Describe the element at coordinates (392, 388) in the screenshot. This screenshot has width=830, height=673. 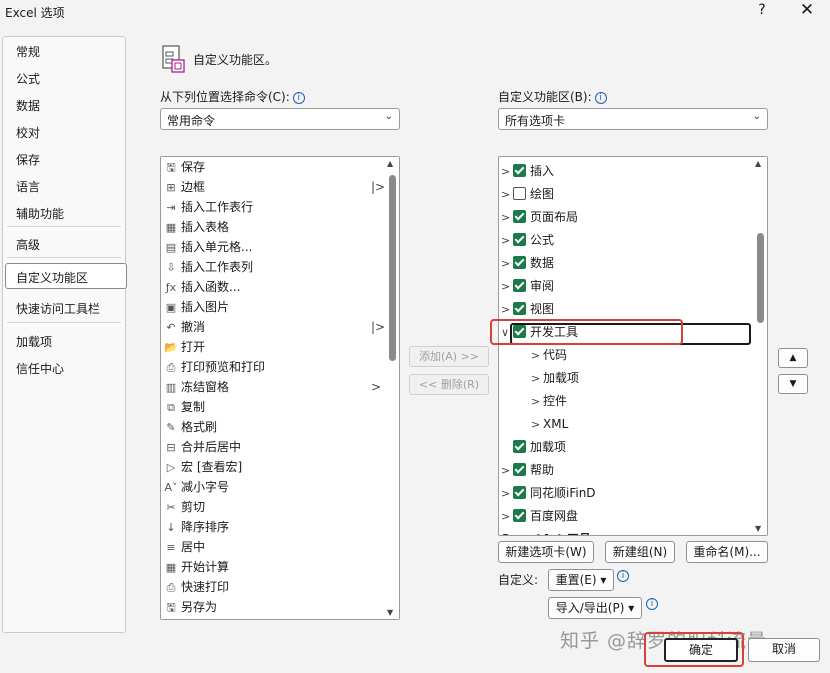
I see `commands-scrollbar: ▲ ▼` at that location.